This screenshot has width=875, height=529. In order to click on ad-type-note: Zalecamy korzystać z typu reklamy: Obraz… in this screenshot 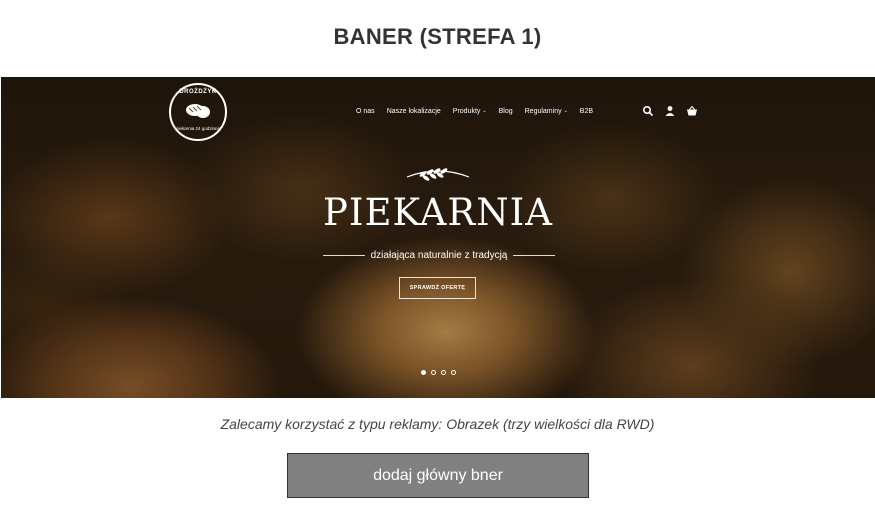, I will do `click(437, 424)`.